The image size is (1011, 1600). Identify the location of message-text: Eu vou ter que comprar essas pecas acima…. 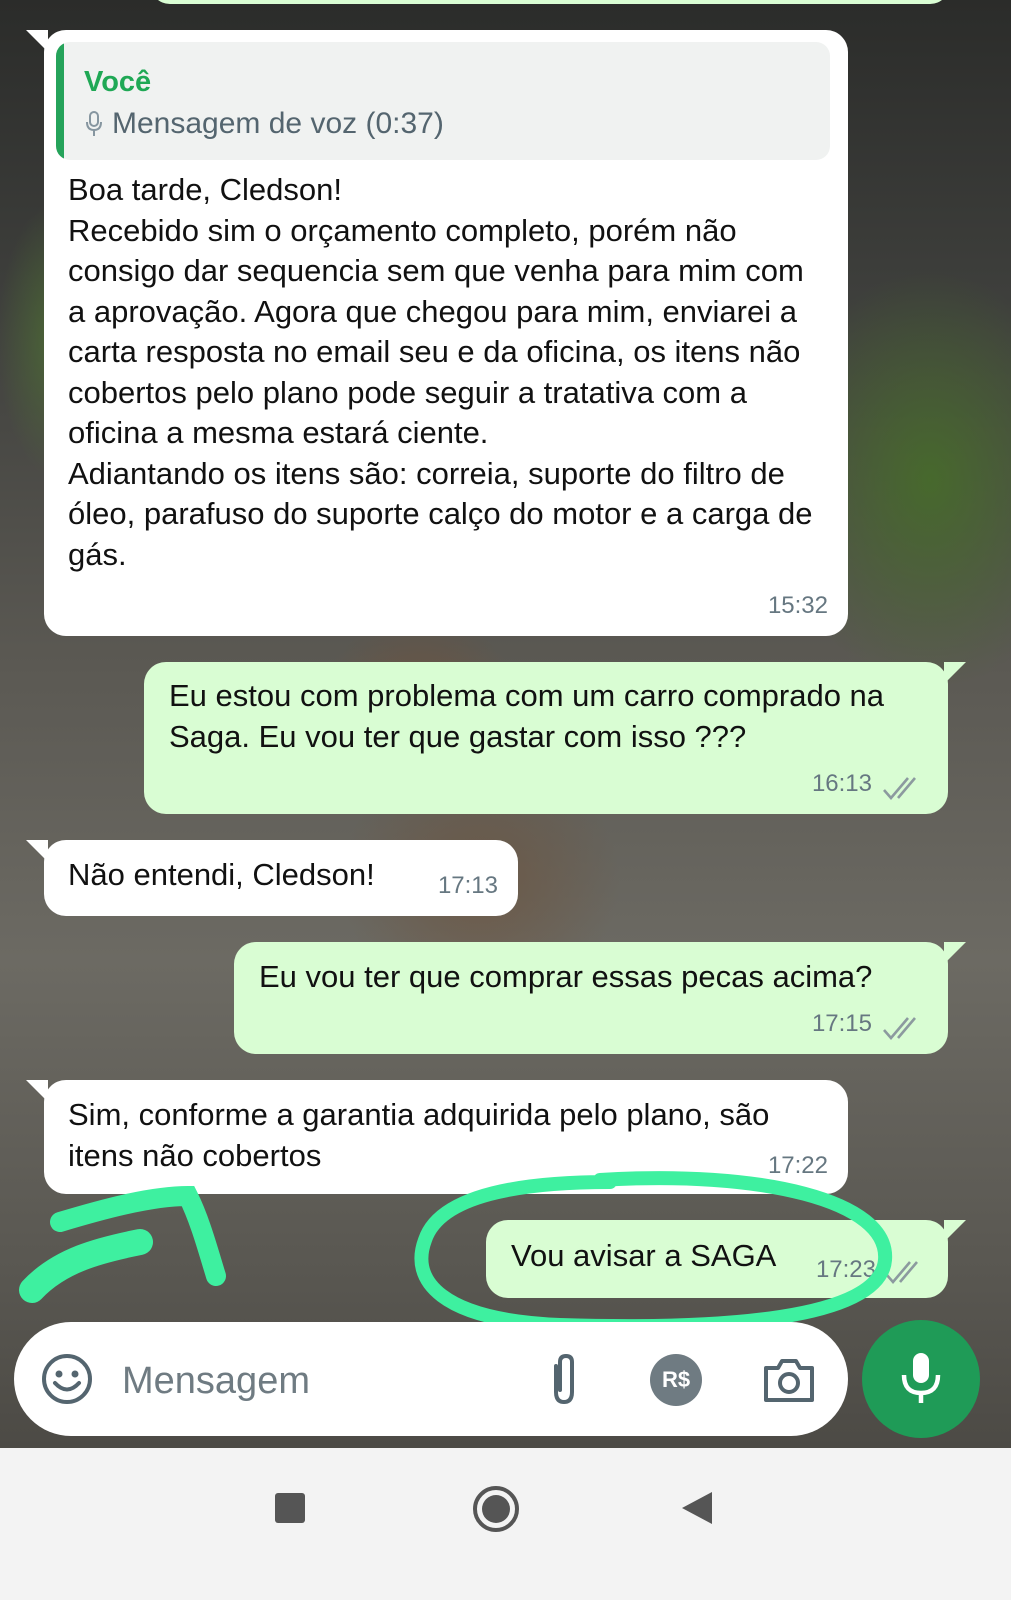
(566, 976).